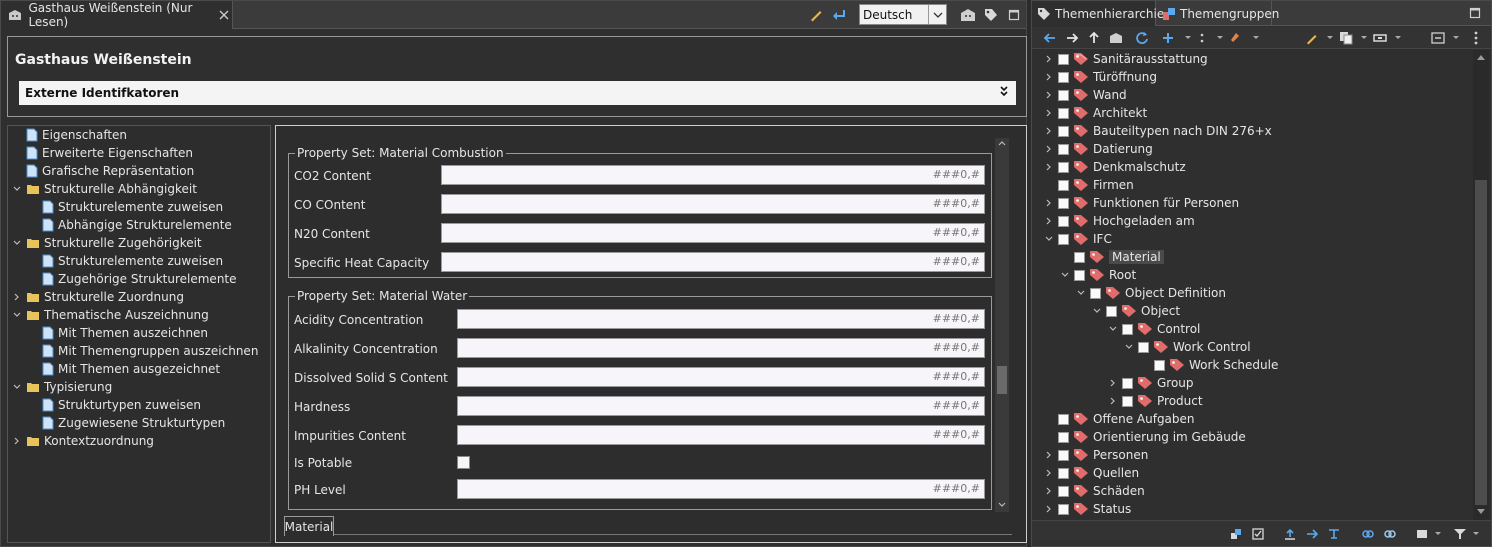 This screenshot has height=547, width=1492. Describe the element at coordinates (1460, 534) in the screenshot. I see `filter-icon` at that location.